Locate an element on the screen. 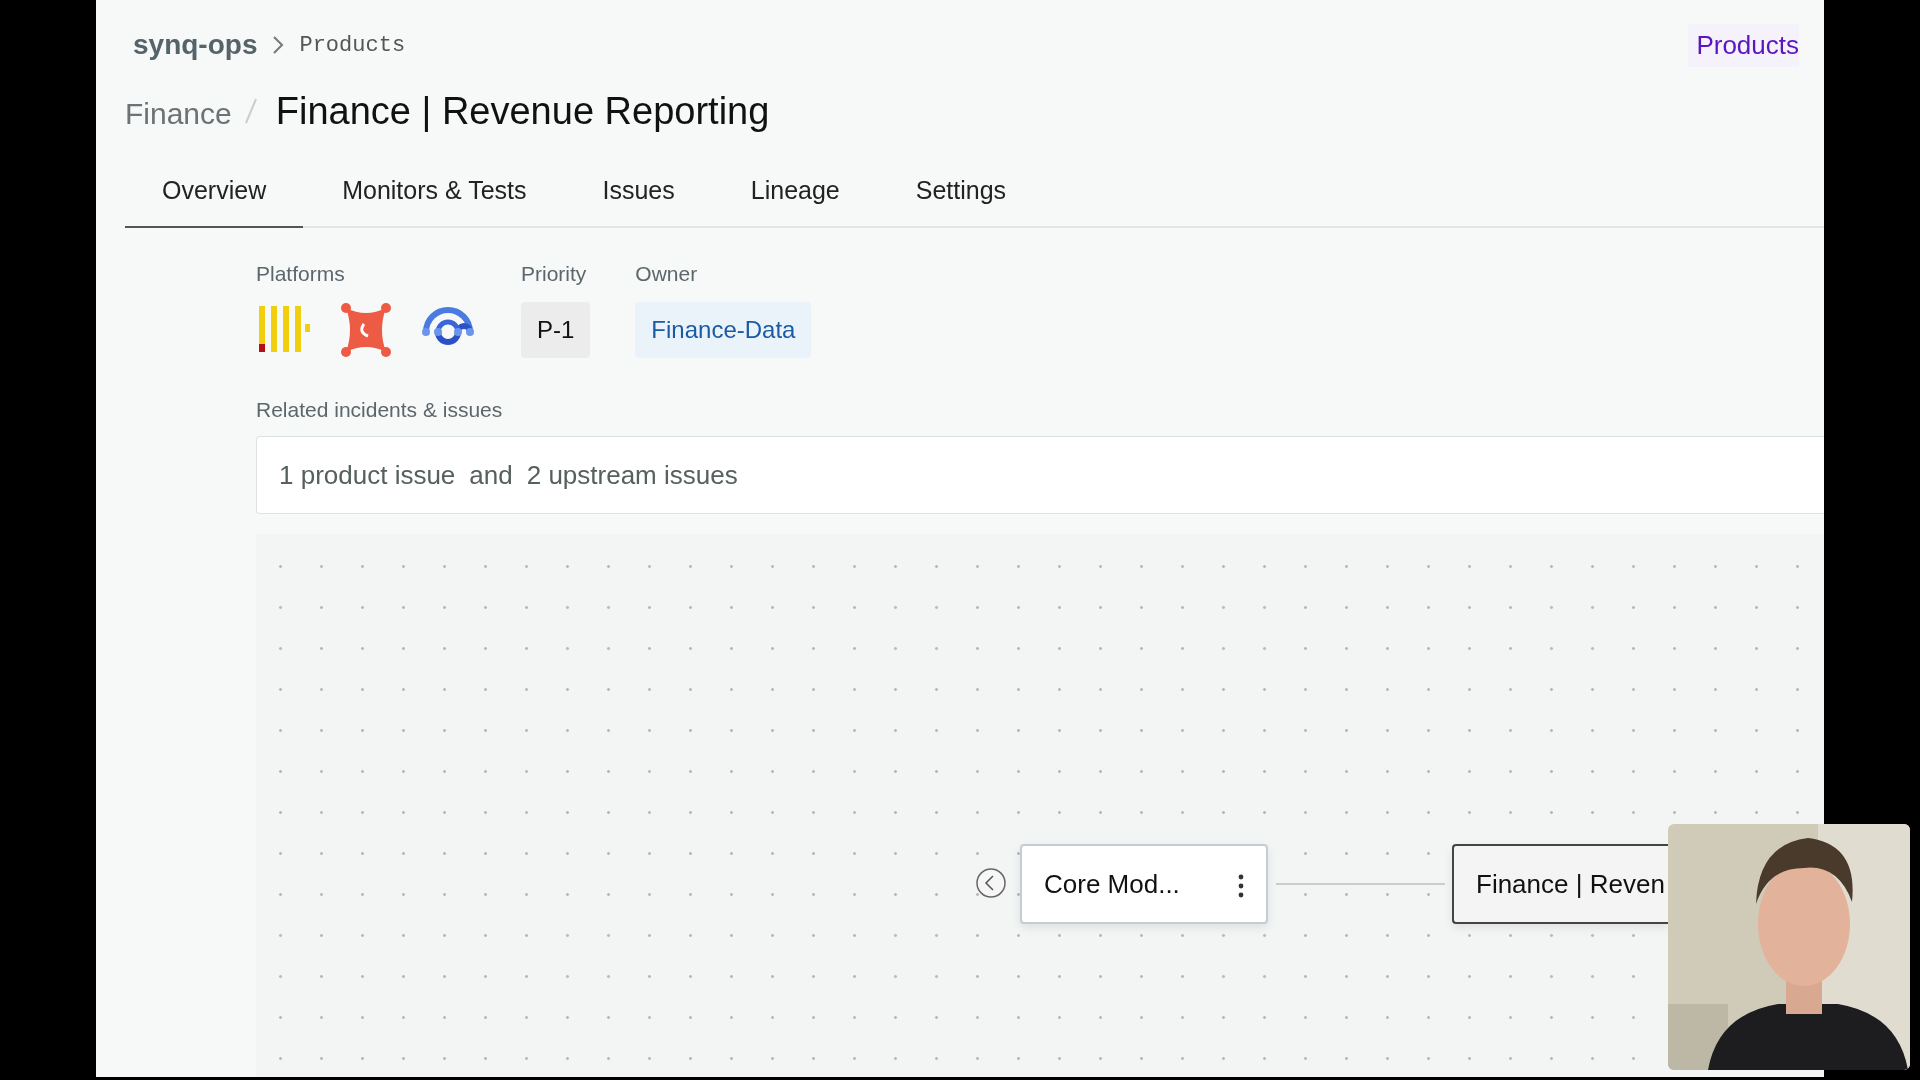 This screenshot has width=1920, height=1080. tab: Overview is located at coordinates (214, 197).